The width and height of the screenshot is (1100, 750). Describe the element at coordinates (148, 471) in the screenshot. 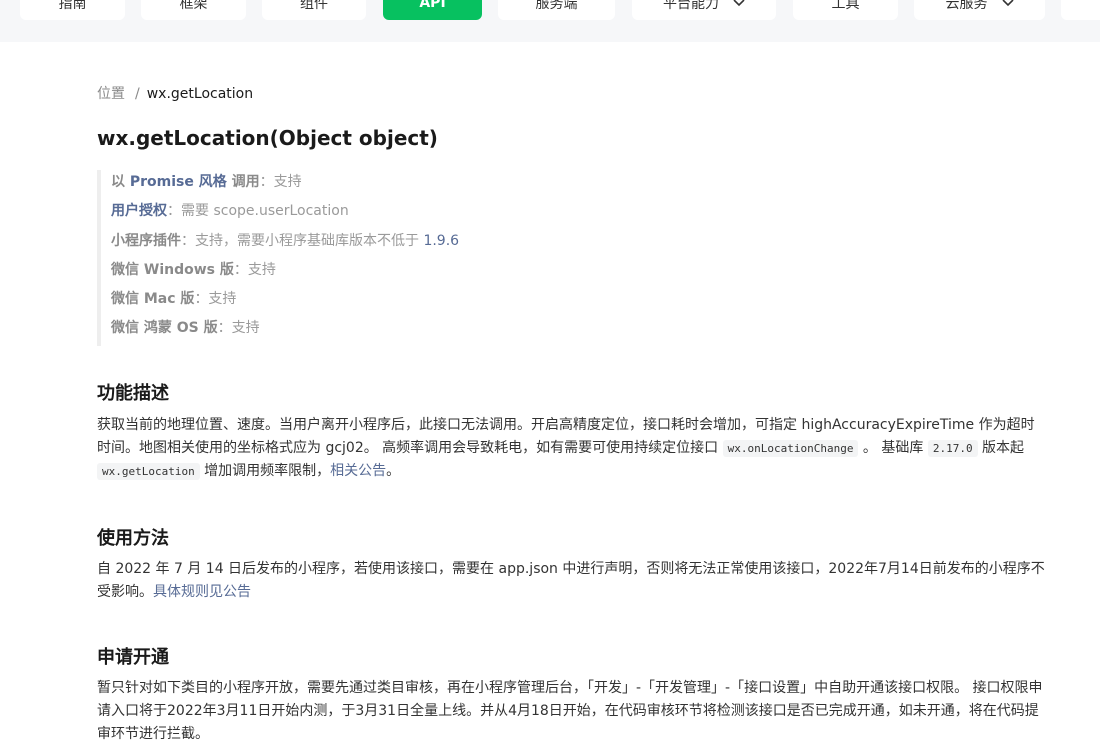

I see `inline-code: wx.getLocation` at that location.